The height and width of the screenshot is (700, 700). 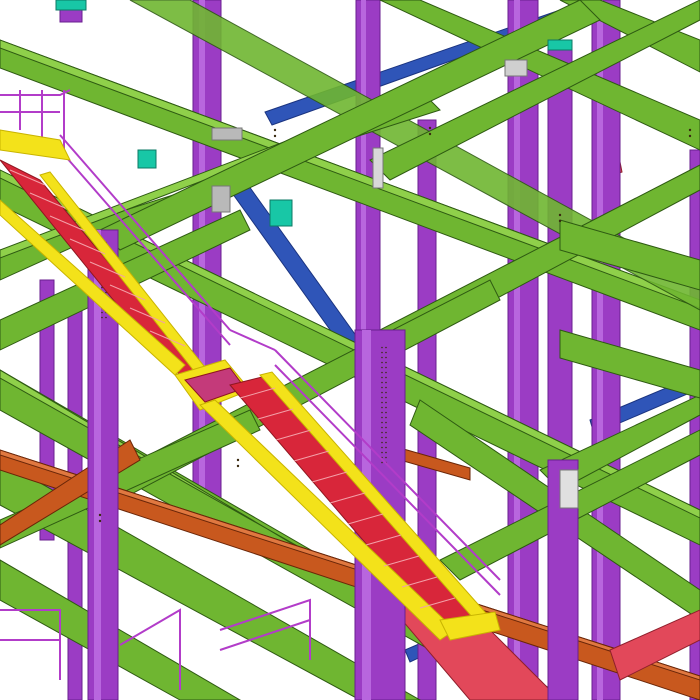 What do you see at coordinates (629, 364) in the screenshot?
I see `green-beam` at bounding box center [629, 364].